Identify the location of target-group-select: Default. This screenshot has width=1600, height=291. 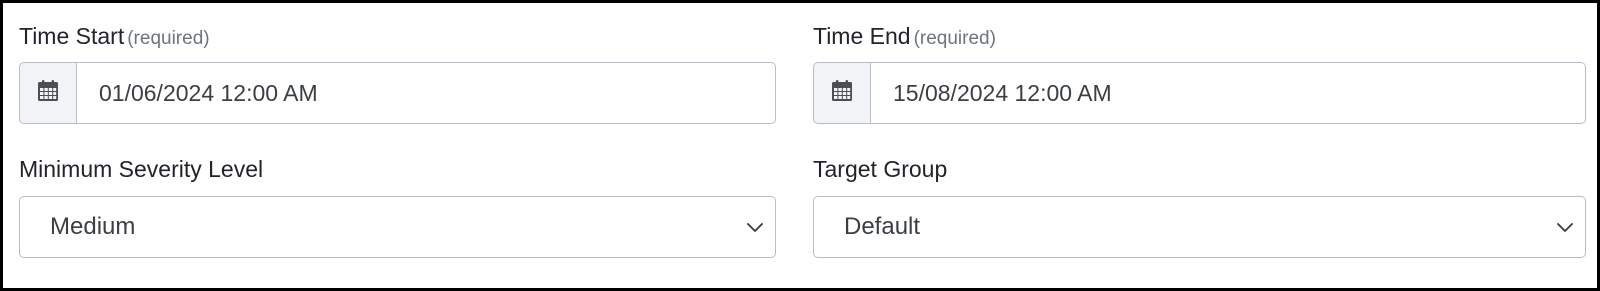
(1199, 227).